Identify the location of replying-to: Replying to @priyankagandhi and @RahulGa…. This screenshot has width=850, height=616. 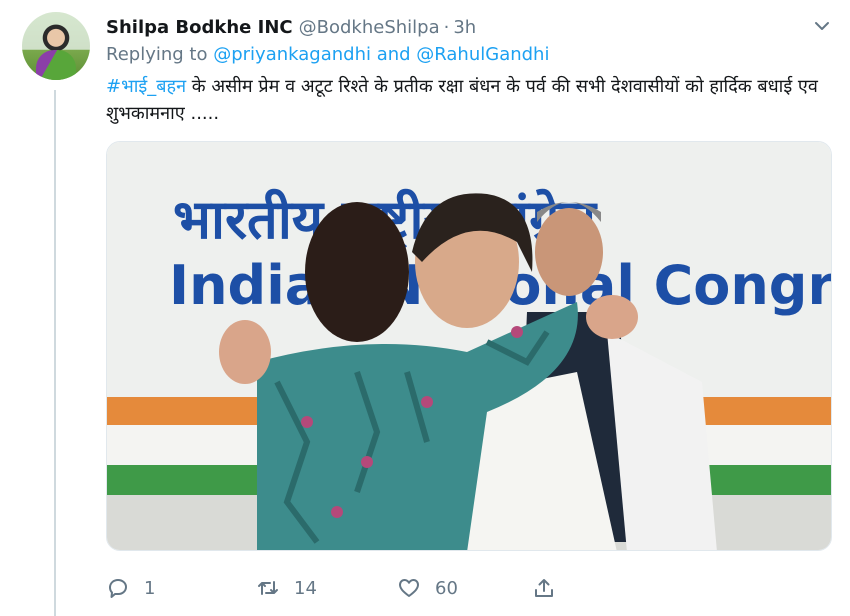
(327, 54).